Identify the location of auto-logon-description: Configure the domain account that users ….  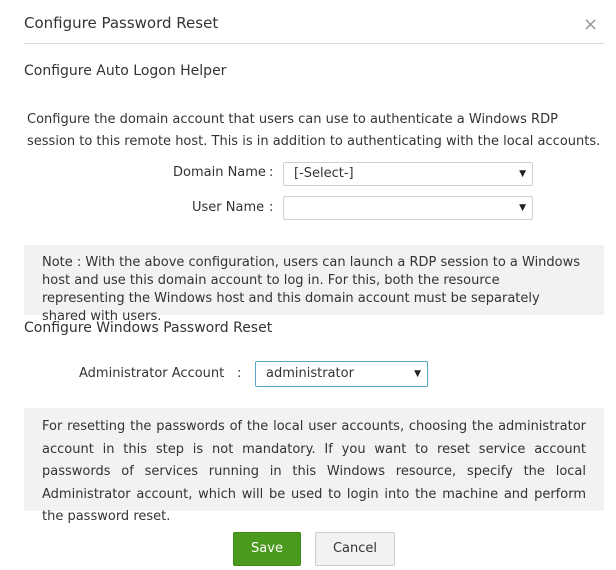
(314, 130).